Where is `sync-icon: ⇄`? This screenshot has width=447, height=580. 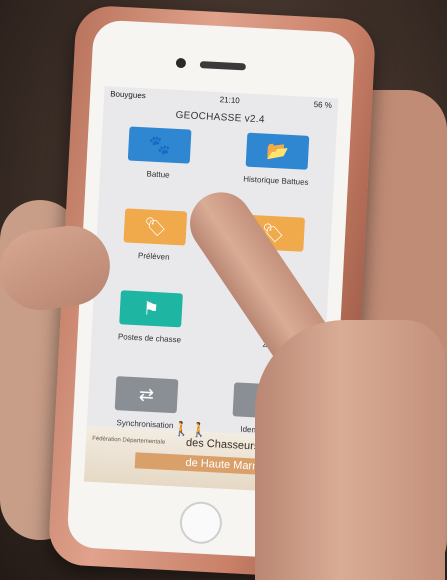
sync-icon: ⇄ is located at coordinates (146, 395).